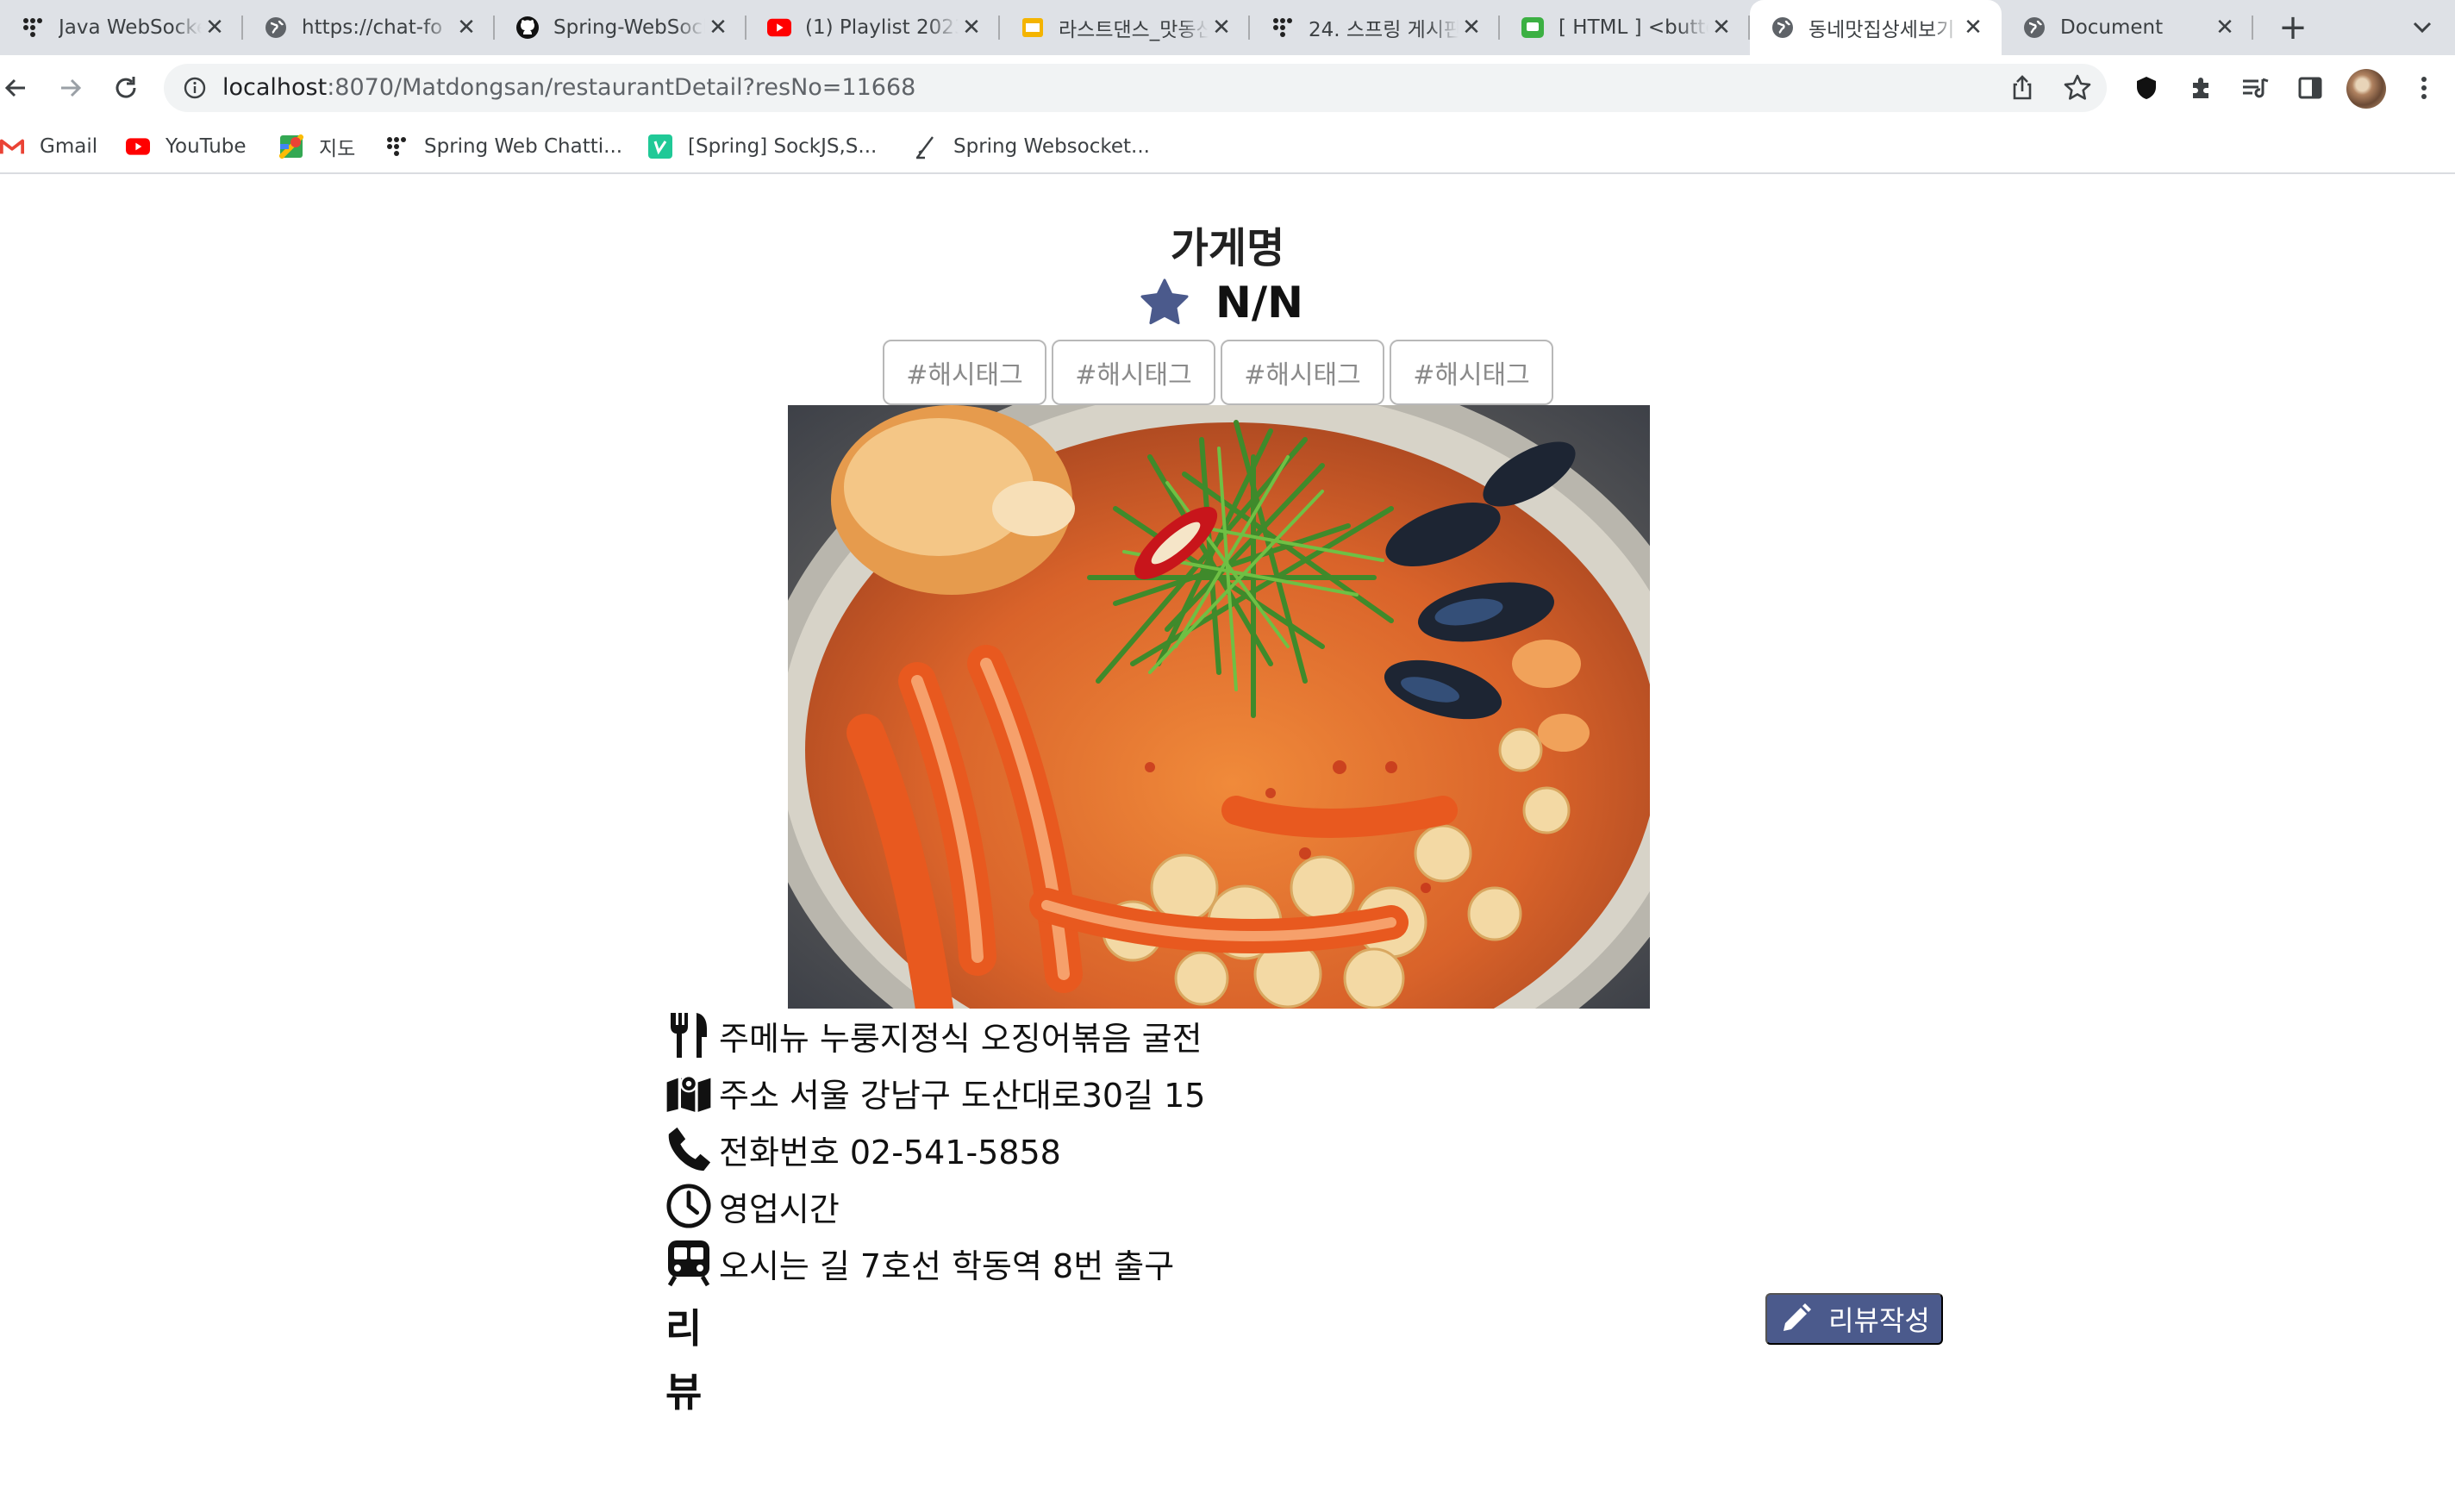 This screenshot has width=2455, height=1512. I want to click on tab-title: Spring-WebSocket, so click(629, 27).